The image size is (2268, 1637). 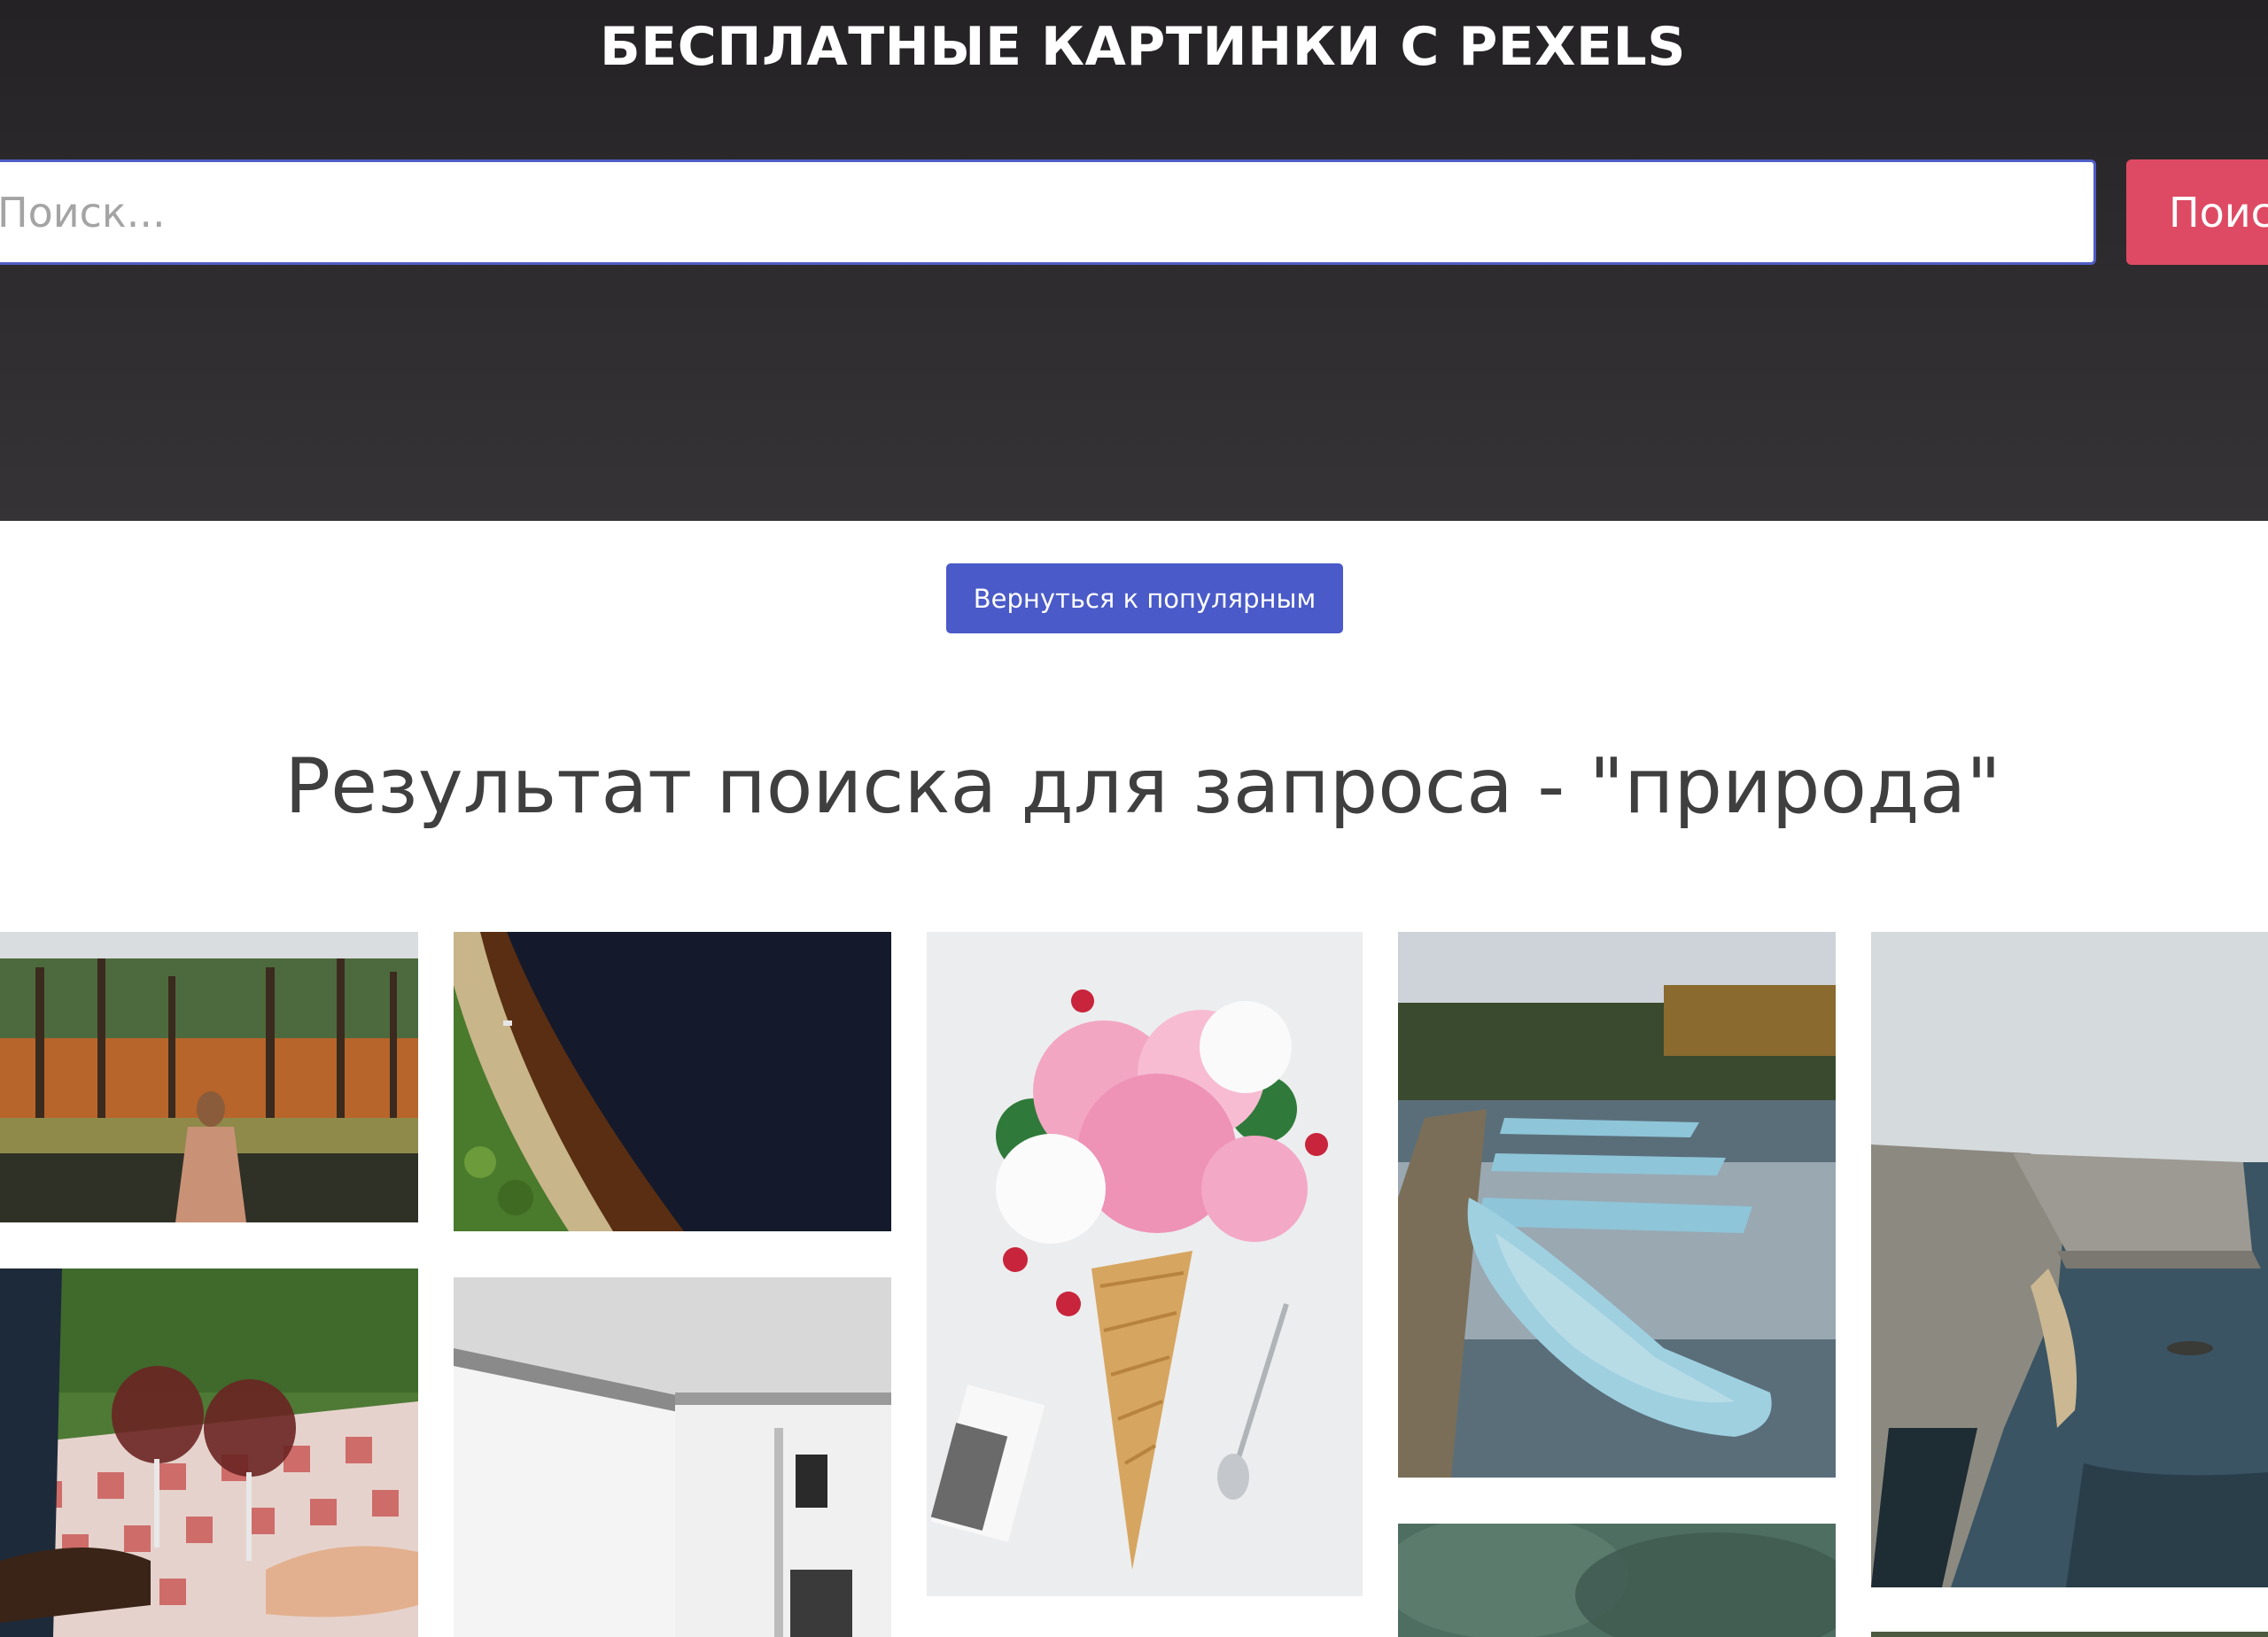 I want to click on search-results-heading: Результат поиска для запроса - "природа", so click(x=1142, y=786).